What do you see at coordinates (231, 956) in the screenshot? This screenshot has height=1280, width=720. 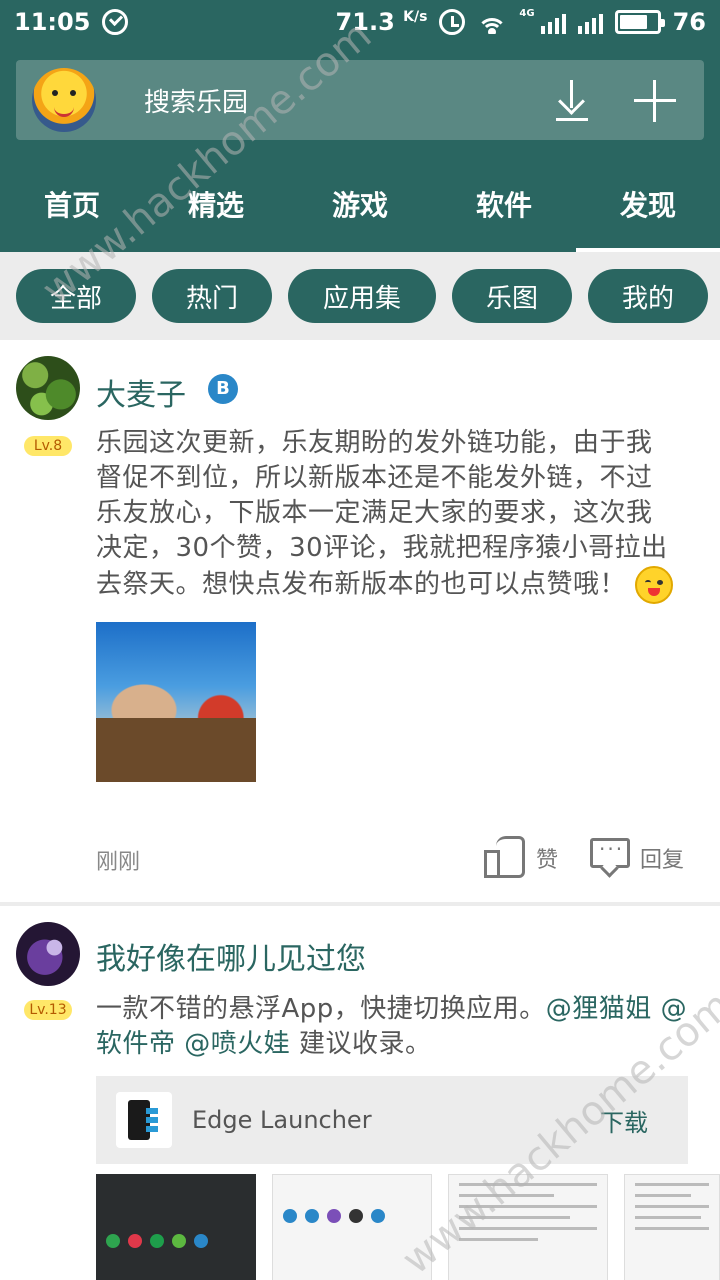 I see `post-username: 我好像在哪儿见过您` at bounding box center [231, 956].